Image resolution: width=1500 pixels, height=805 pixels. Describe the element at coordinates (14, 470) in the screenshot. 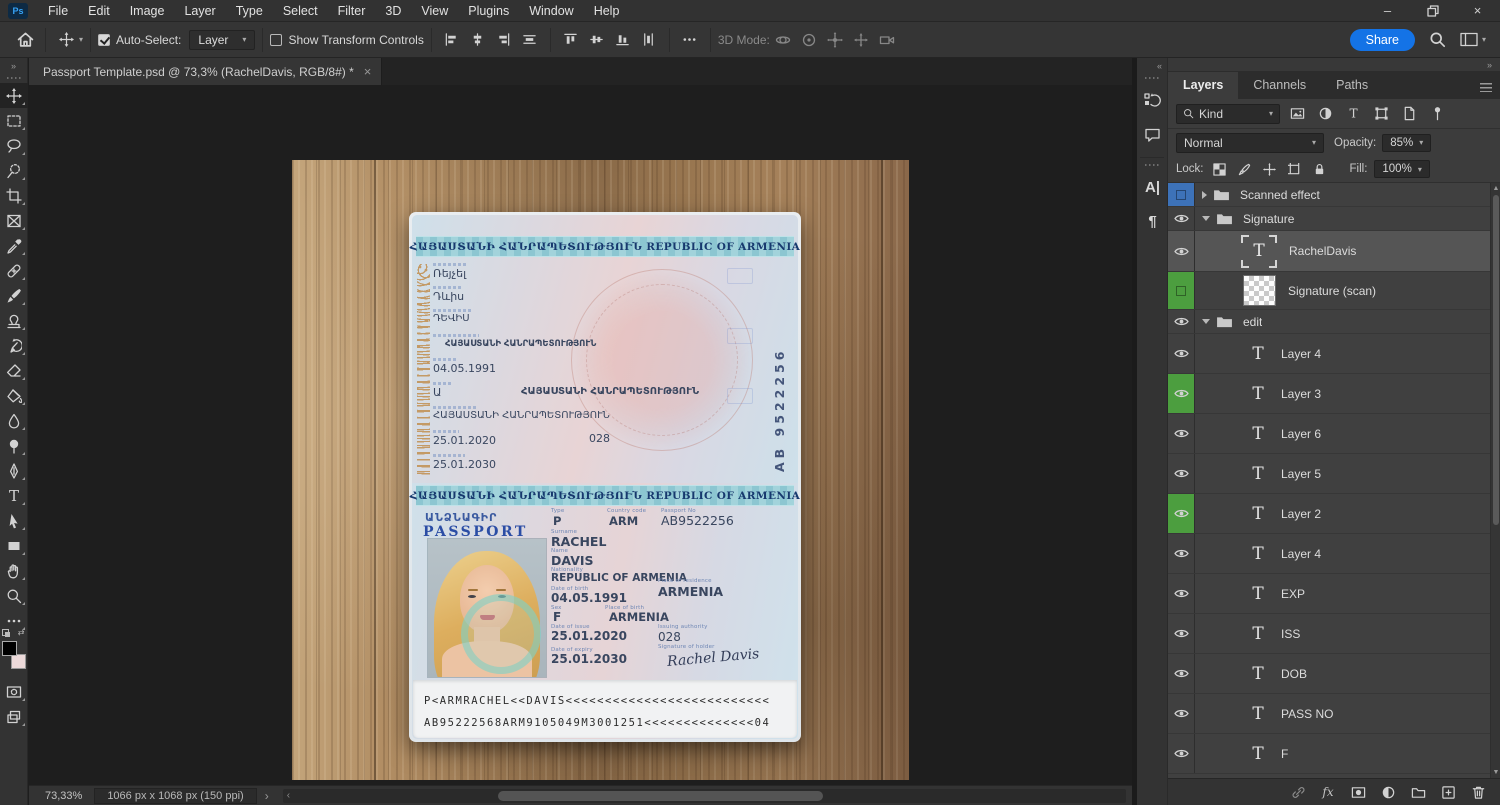

I see `tool-pen` at that location.